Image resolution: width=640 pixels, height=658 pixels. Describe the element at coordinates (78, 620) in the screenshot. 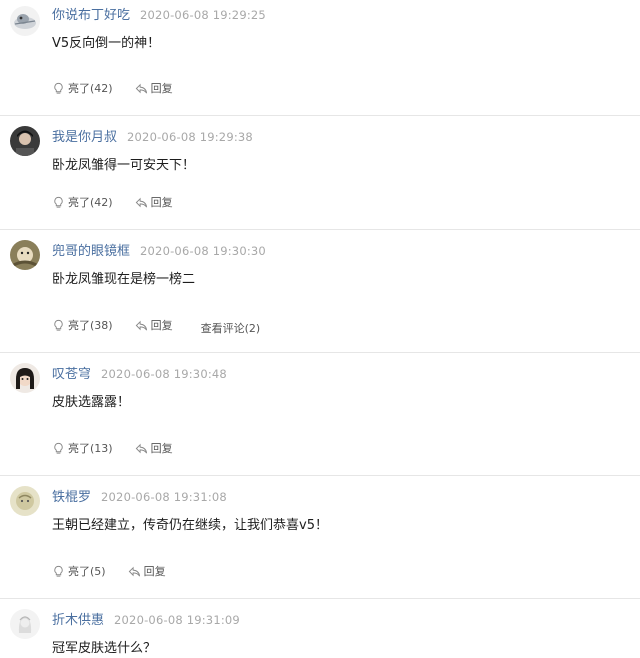

I see `username: 折木供惠` at that location.